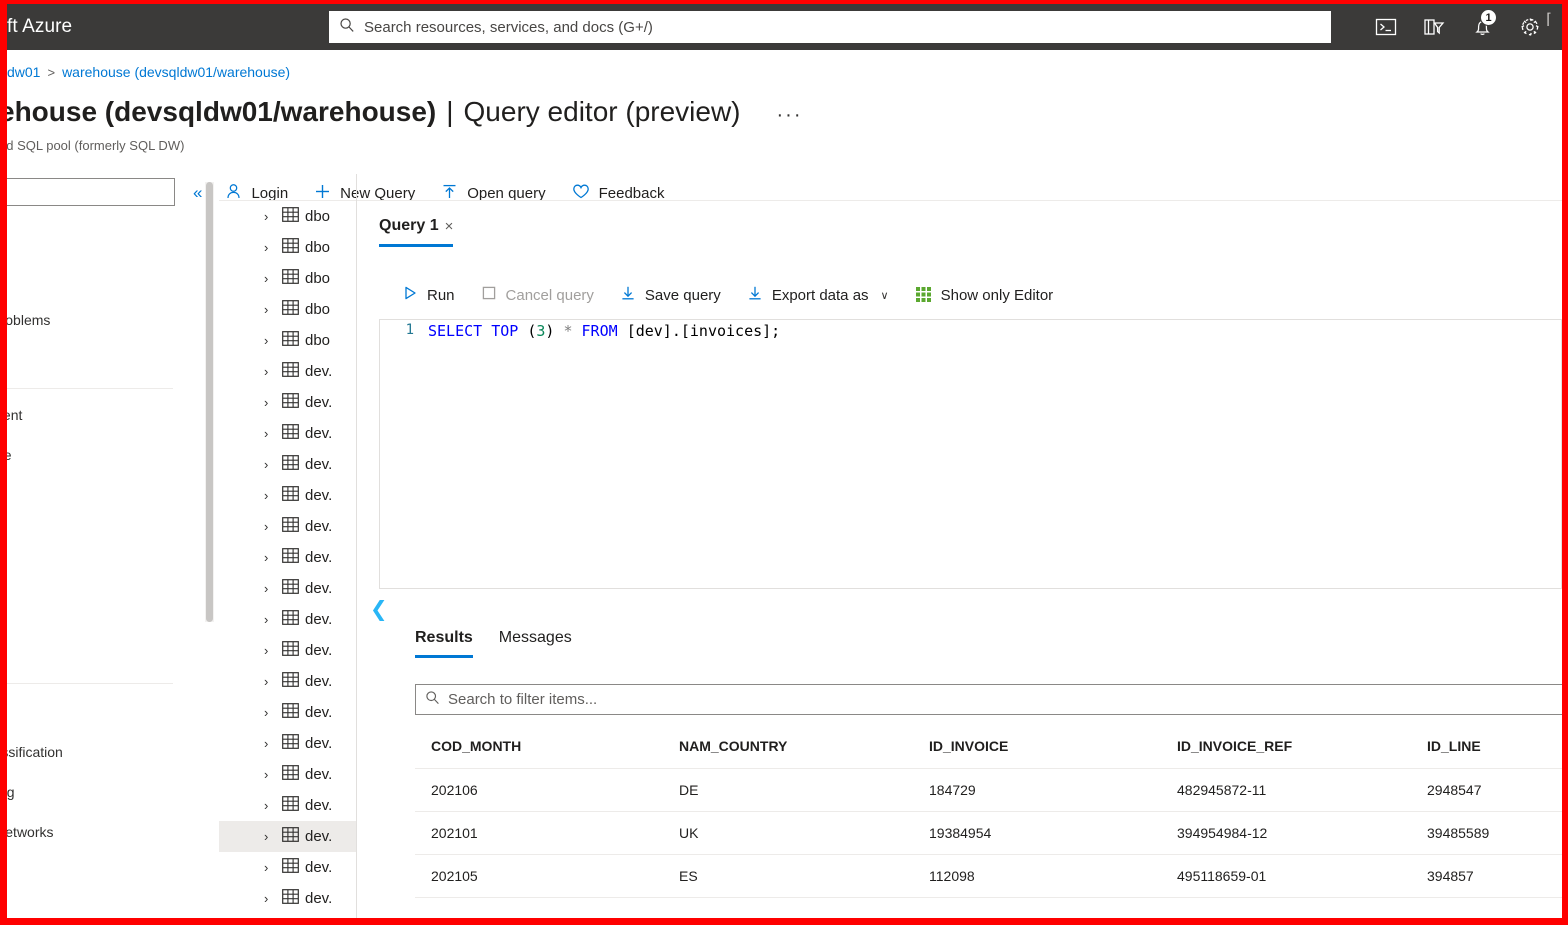 Image resolution: width=1568 pixels, height=925 pixels. What do you see at coordinates (818, 295) in the screenshot?
I see `export-data-button: Export data as ∨` at bounding box center [818, 295].